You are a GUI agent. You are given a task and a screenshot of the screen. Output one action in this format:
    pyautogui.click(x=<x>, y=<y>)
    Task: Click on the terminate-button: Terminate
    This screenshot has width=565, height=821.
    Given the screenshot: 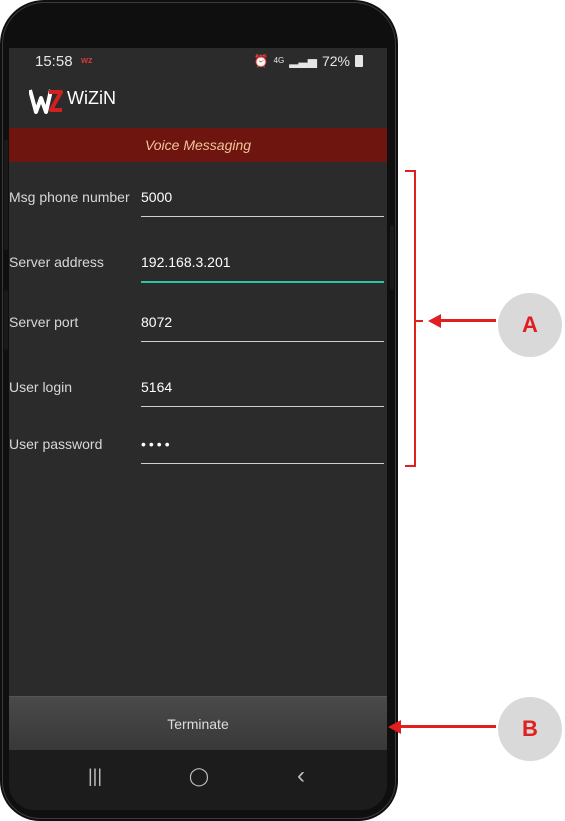 What is the action you would take?
    pyautogui.click(x=198, y=723)
    